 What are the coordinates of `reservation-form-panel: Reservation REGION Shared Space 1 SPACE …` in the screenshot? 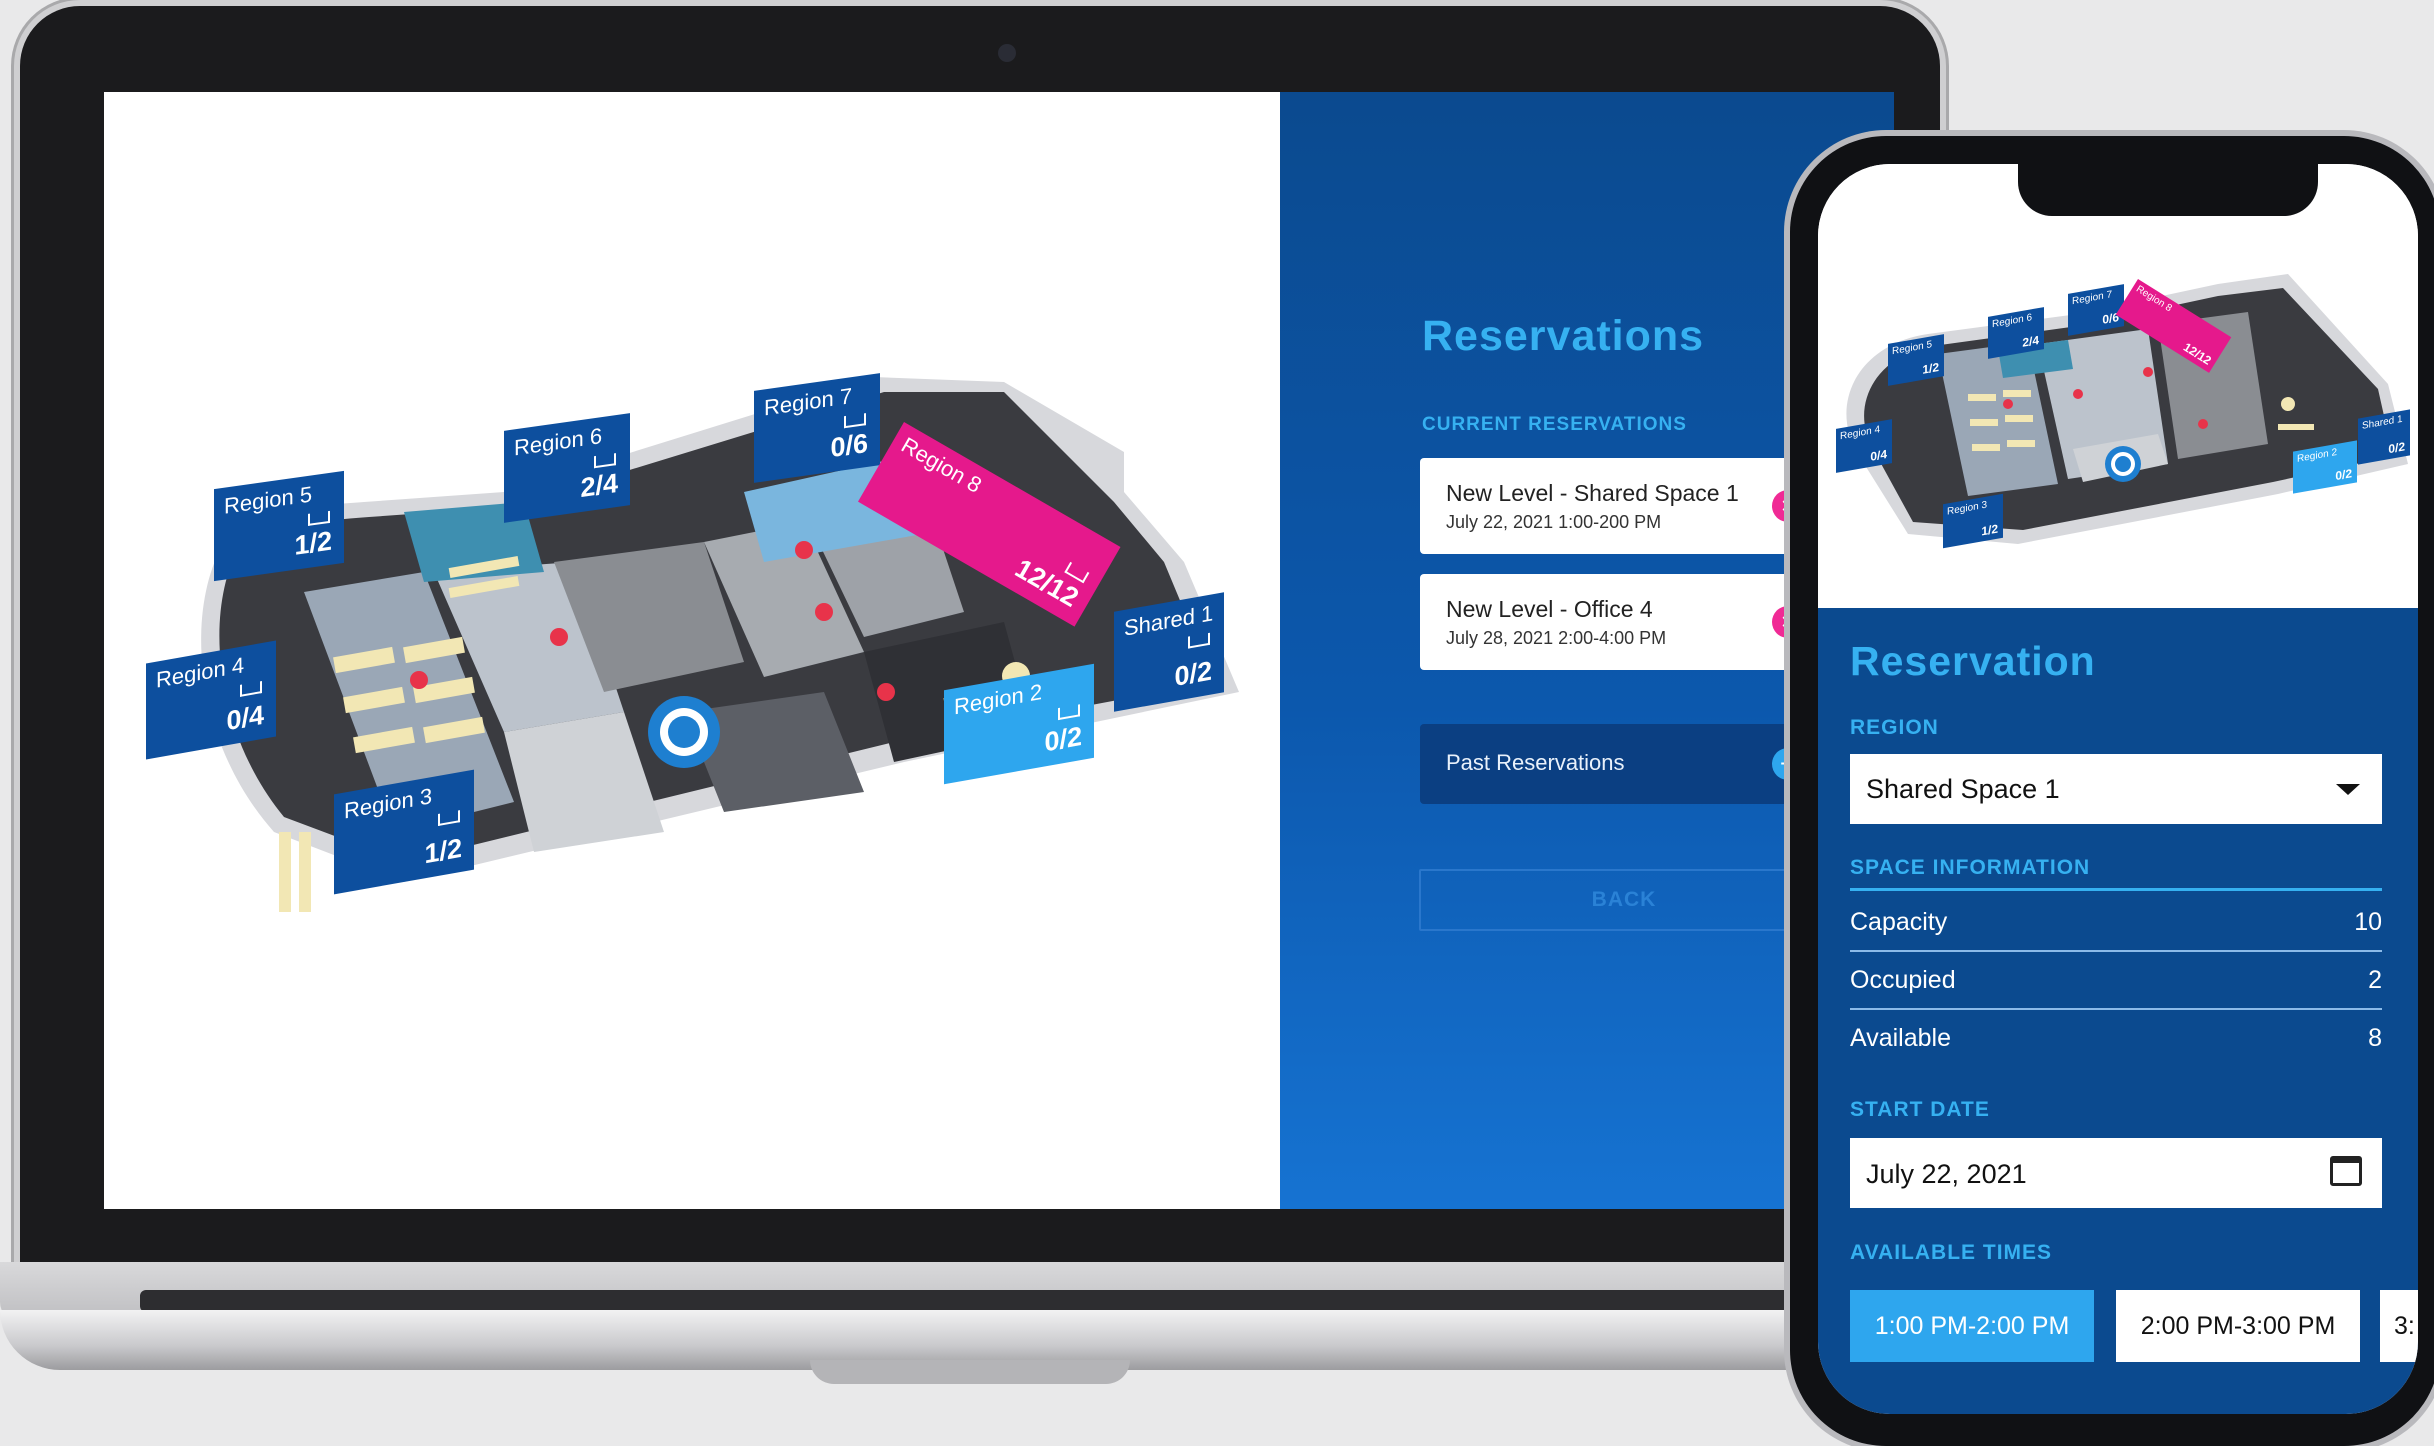 It's located at (2118, 1011).